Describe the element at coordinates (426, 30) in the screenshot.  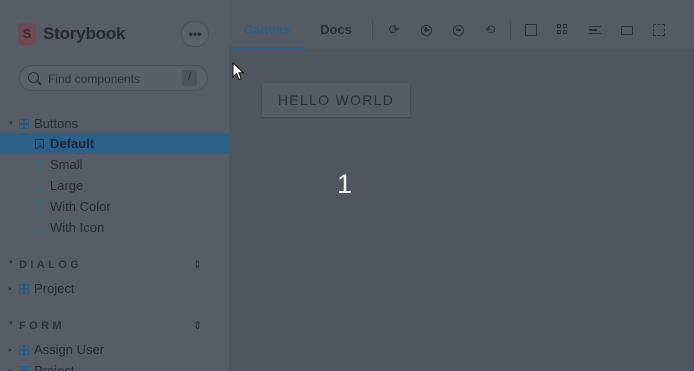
I see `zoom-in-icon` at that location.